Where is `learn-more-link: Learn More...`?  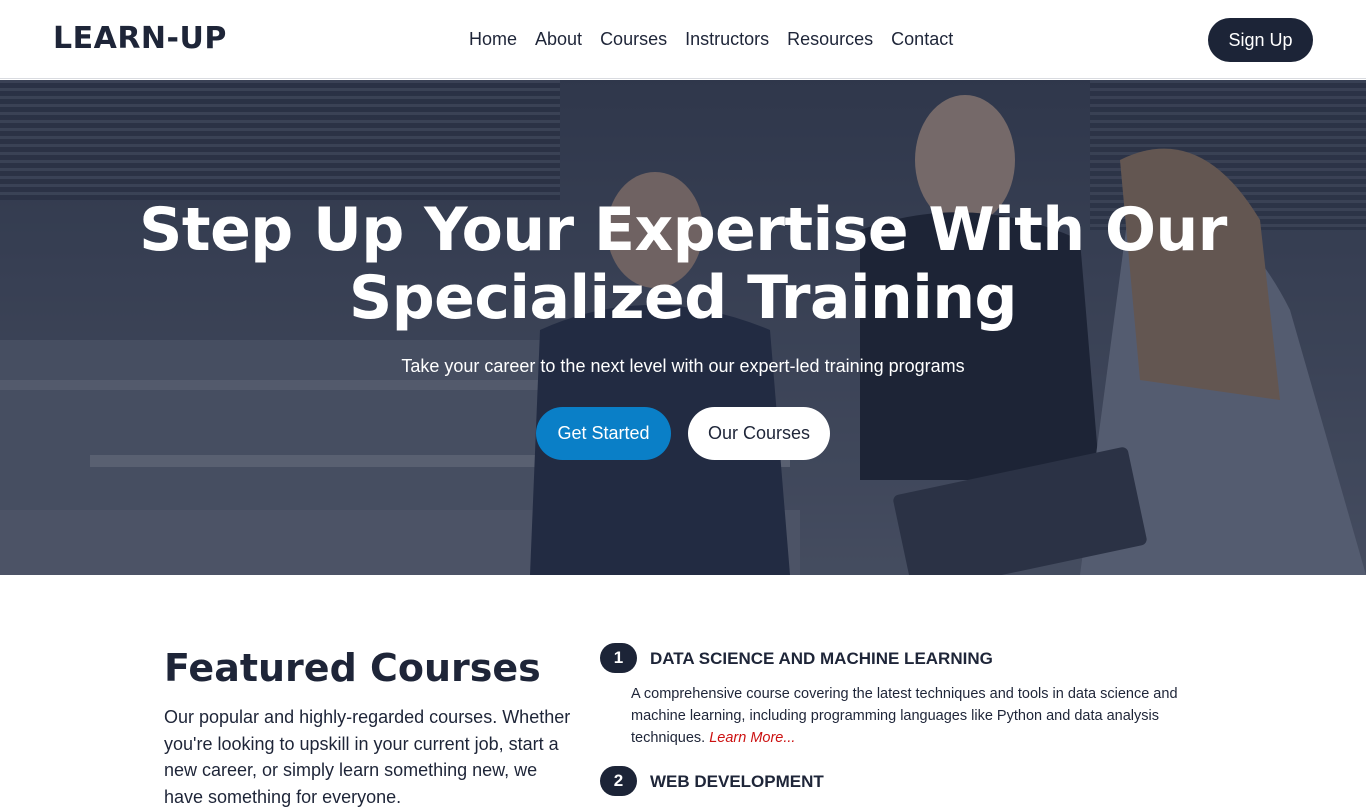
learn-more-link: Learn More... is located at coordinates (752, 738).